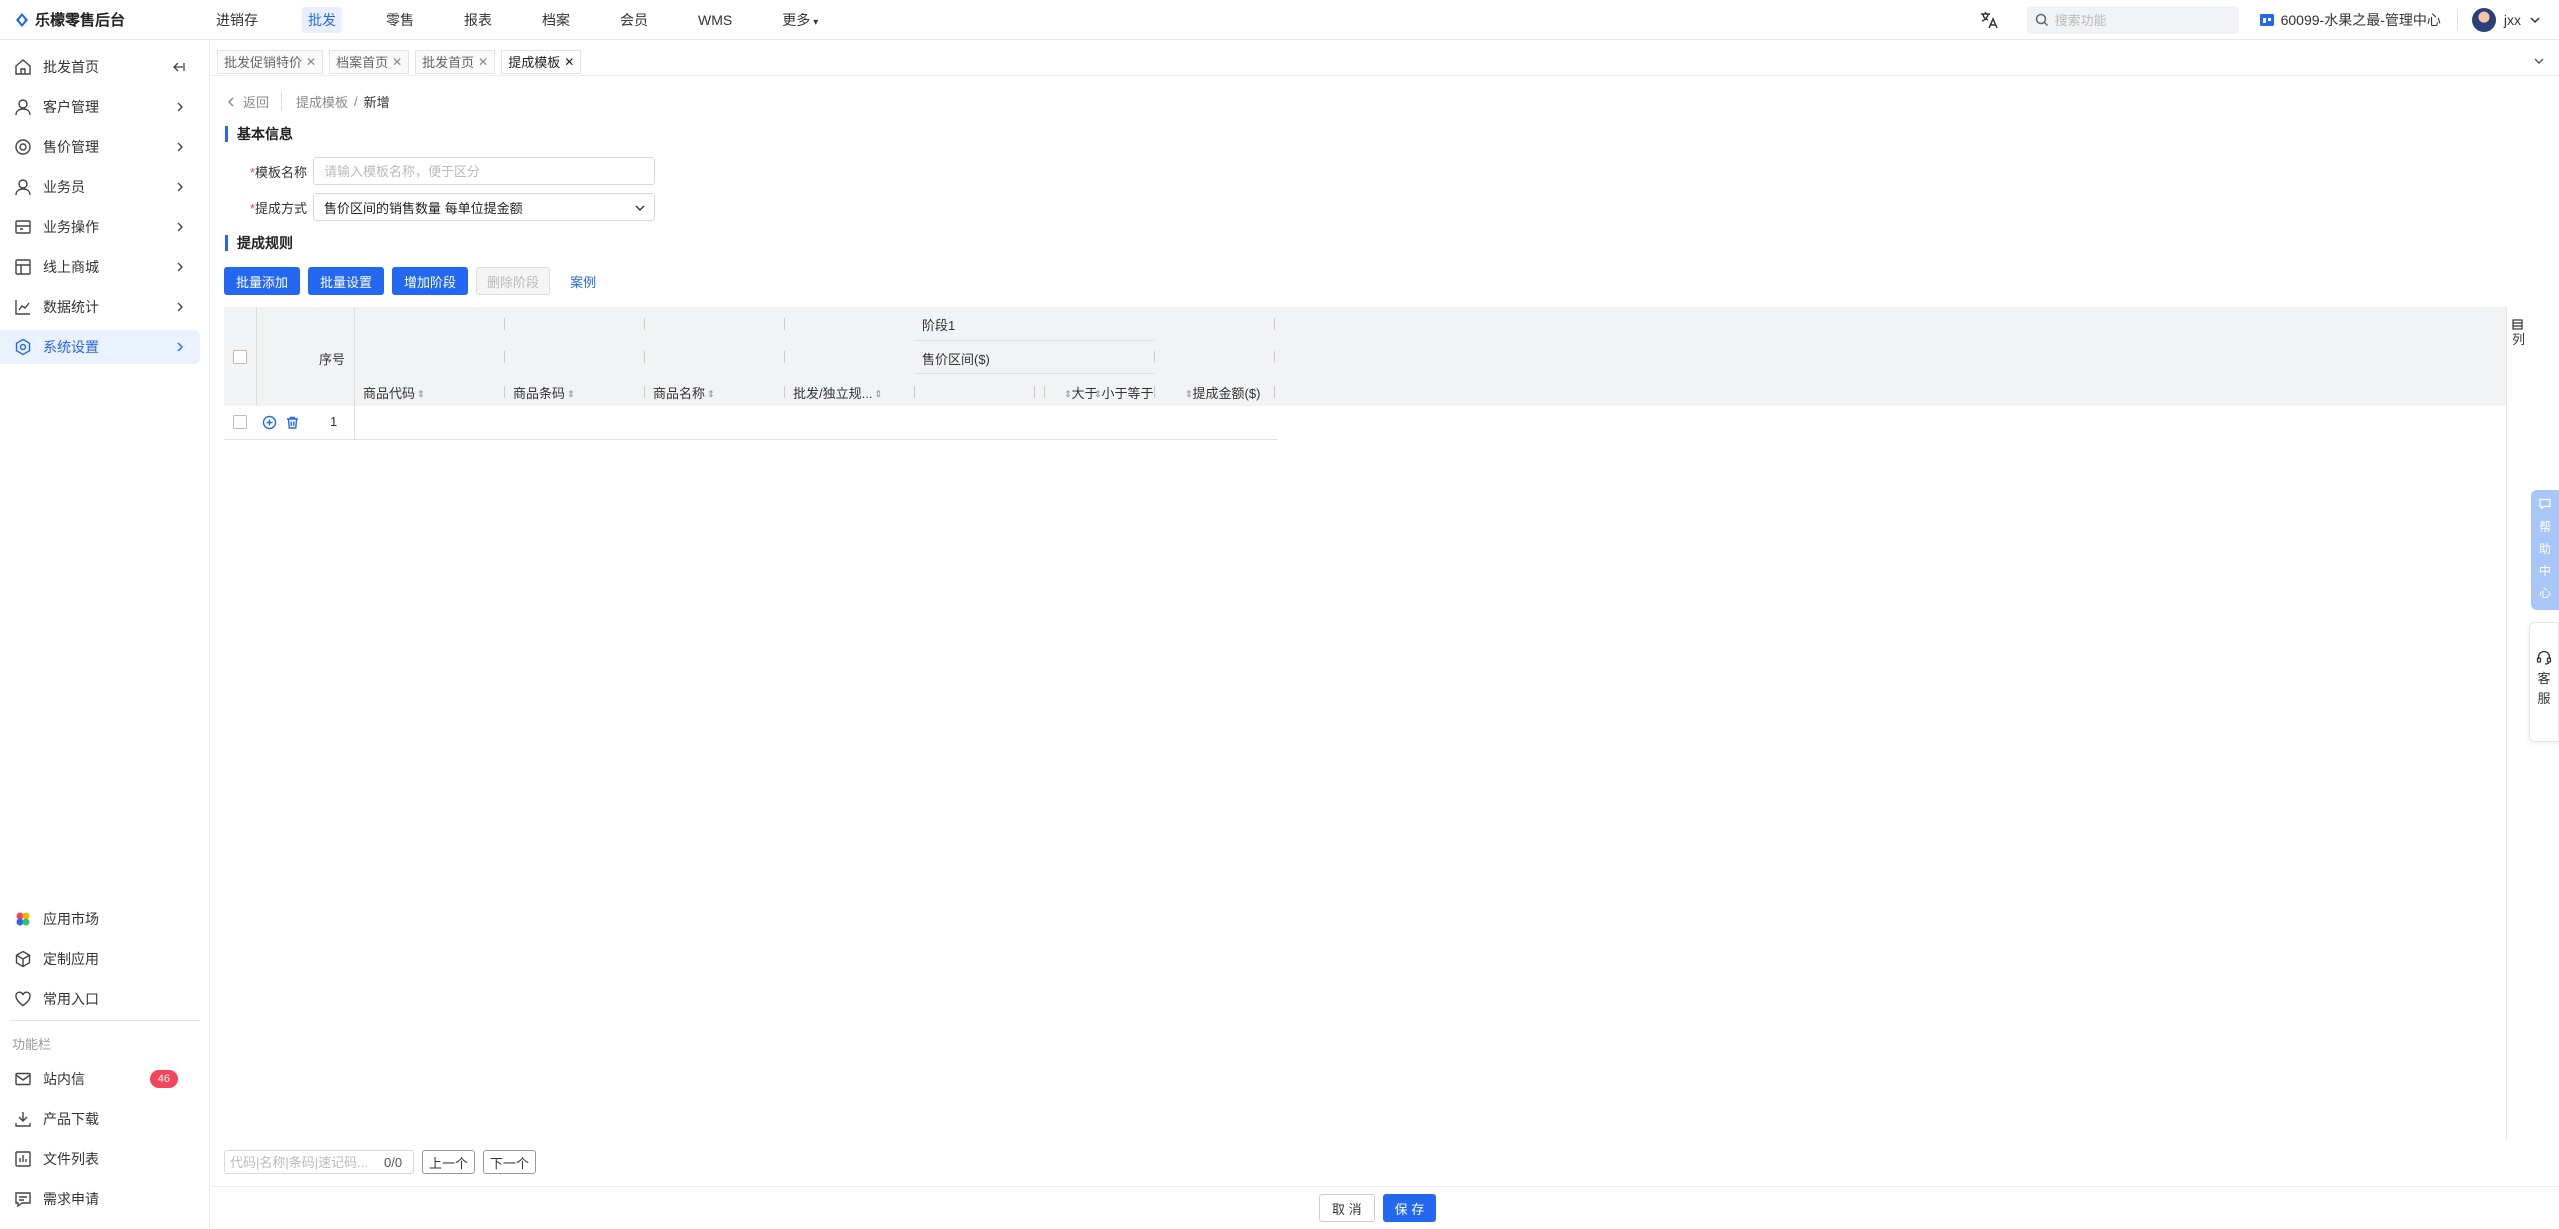 The width and height of the screenshot is (2559, 1229). What do you see at coordinates (240, 357) in the screenshot?
I see `select-all-checkbox` at bounding box center [240, 357].